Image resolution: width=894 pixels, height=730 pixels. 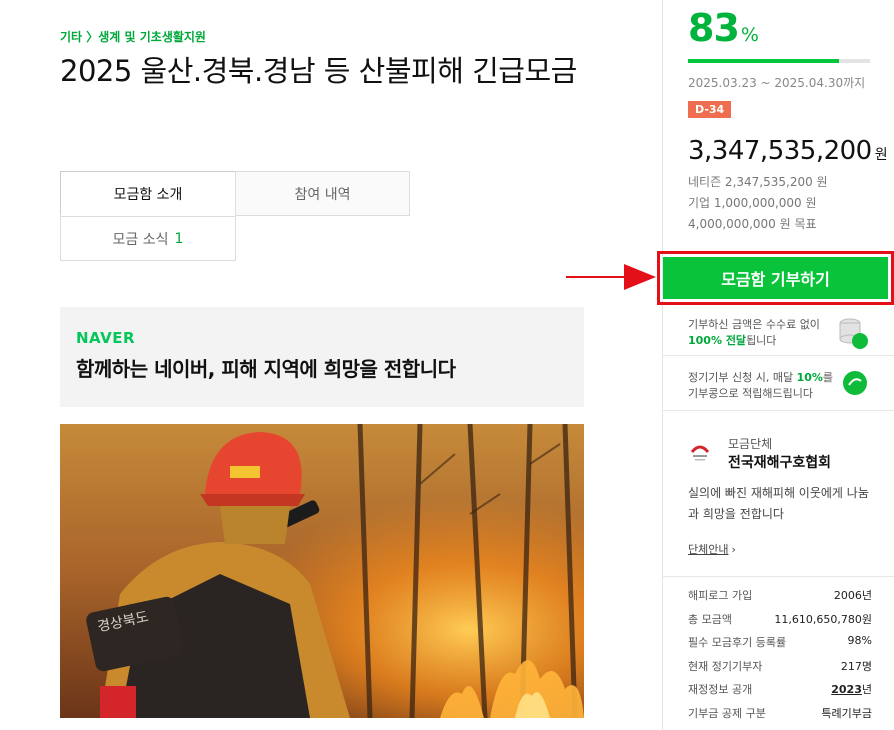 I want to click on tab-news: 모금 소식 1, so click(x=148, y=238).